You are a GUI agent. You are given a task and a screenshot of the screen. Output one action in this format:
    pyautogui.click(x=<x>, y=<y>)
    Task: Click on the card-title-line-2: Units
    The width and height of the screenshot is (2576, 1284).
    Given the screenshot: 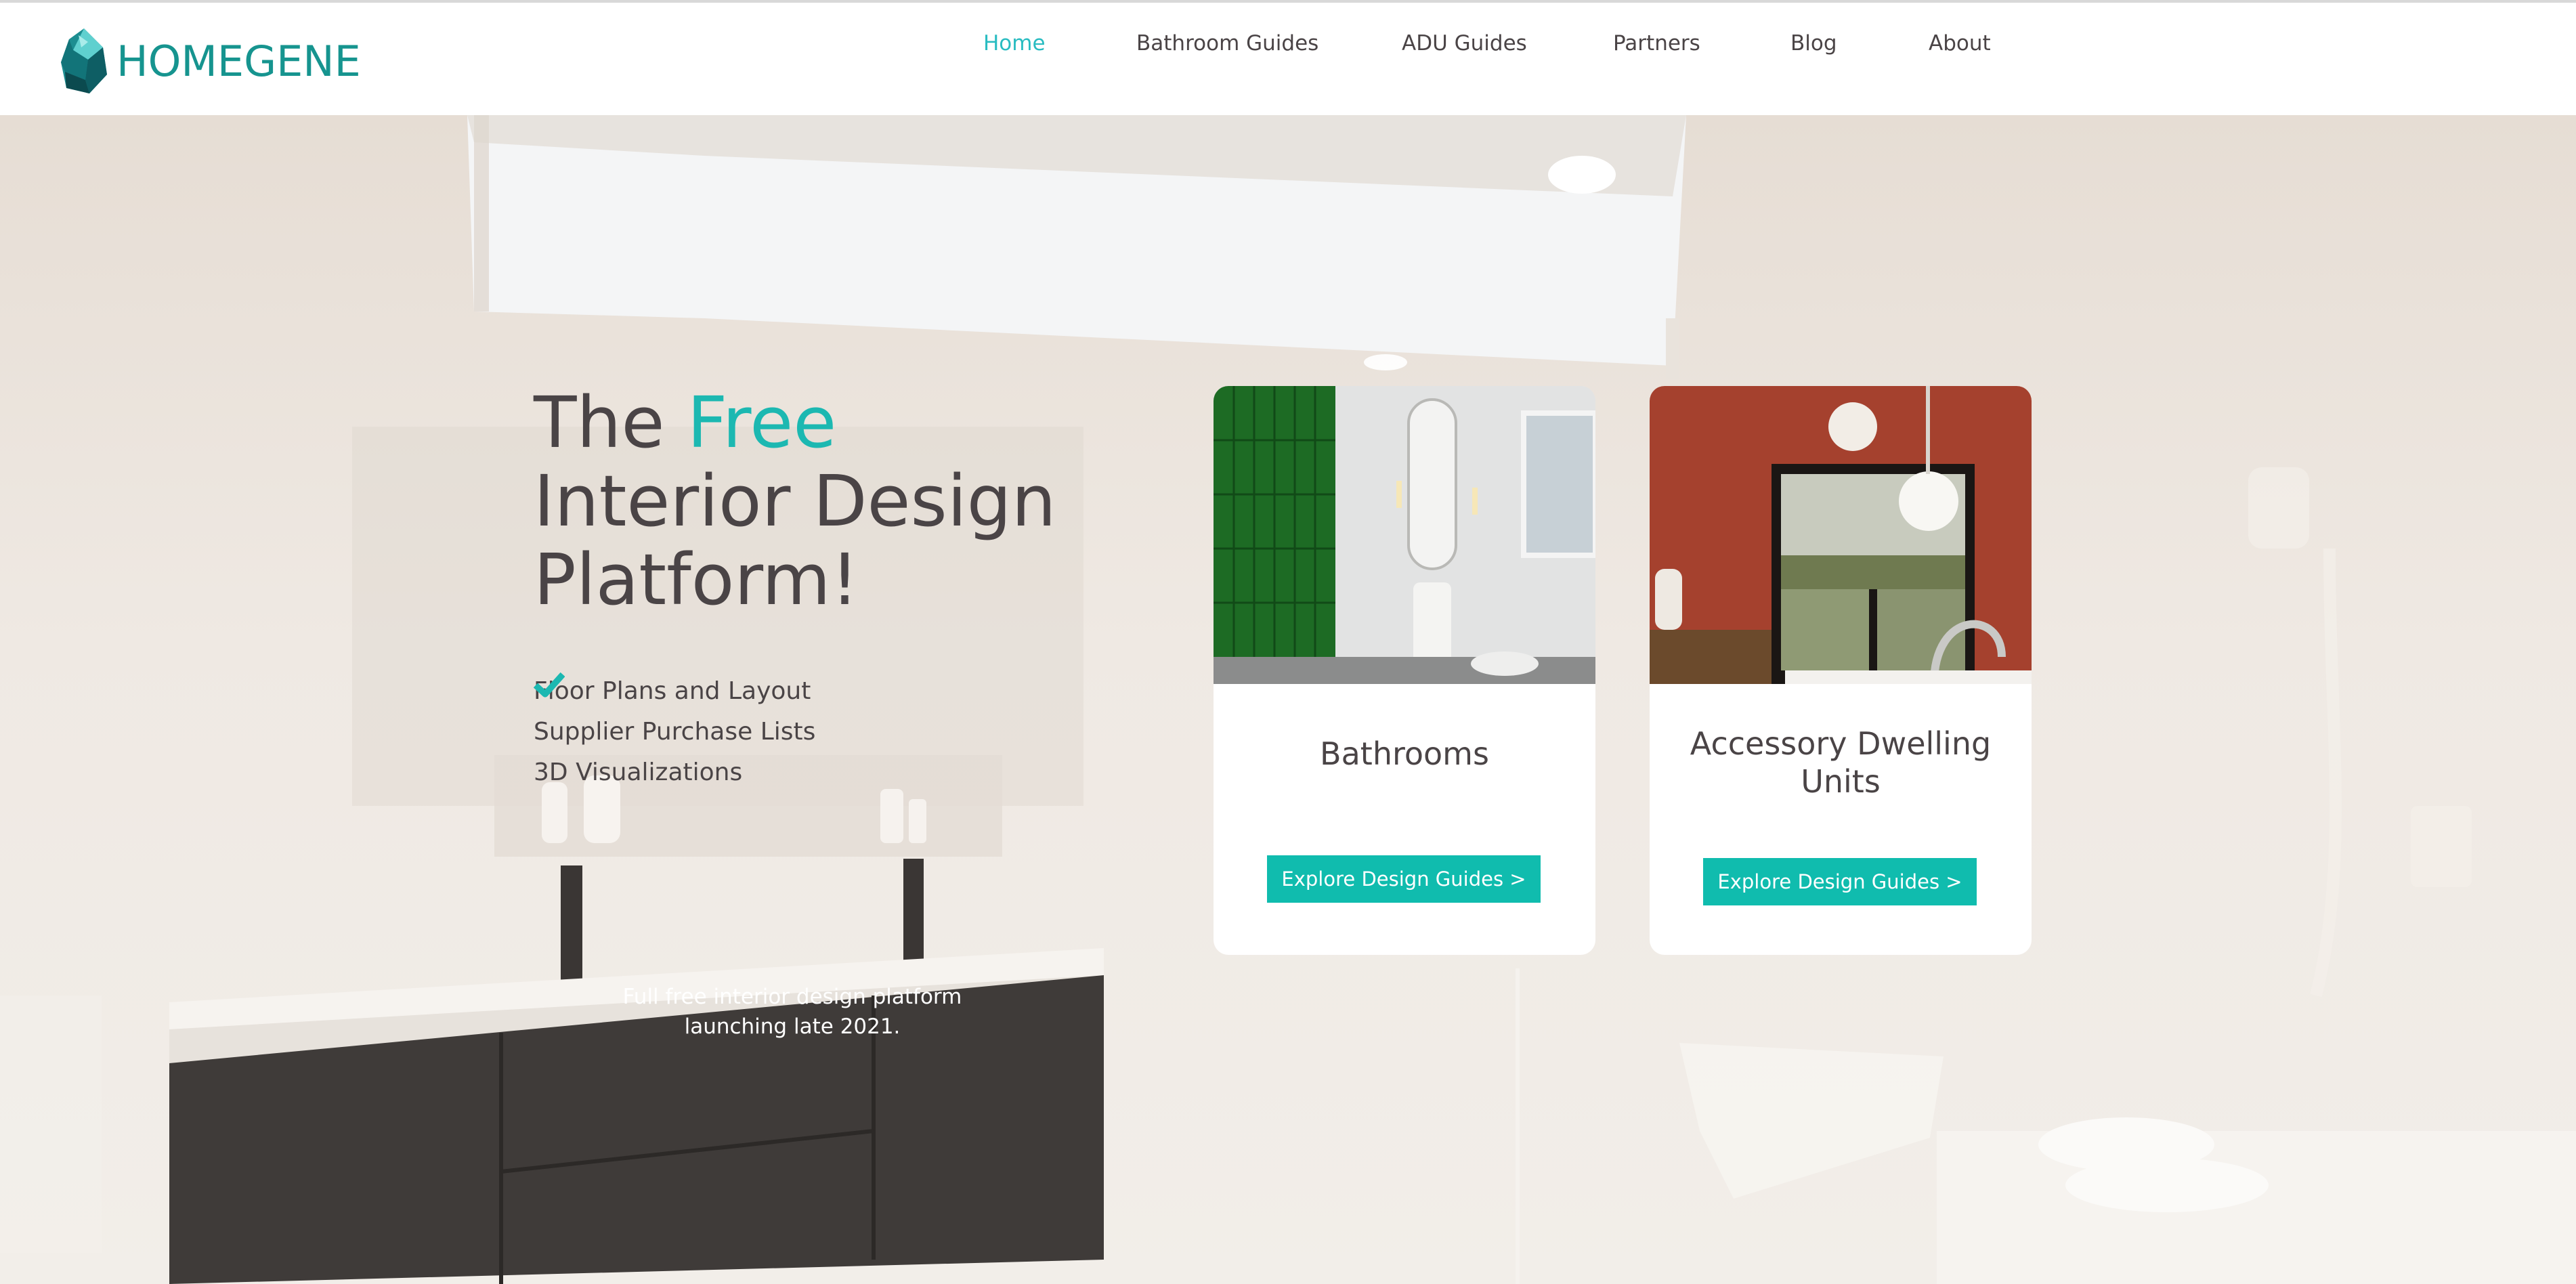 What is the action you would take?
    pyautogui.click(x=1841, y=781)
    